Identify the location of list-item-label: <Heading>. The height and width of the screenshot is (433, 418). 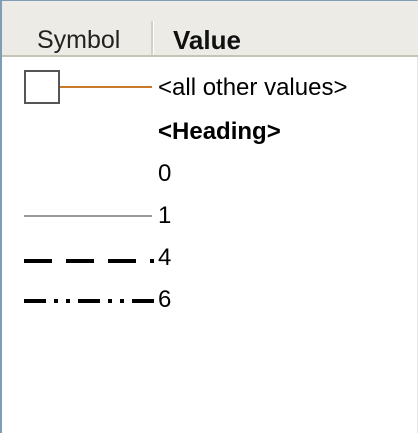
(219, 131).